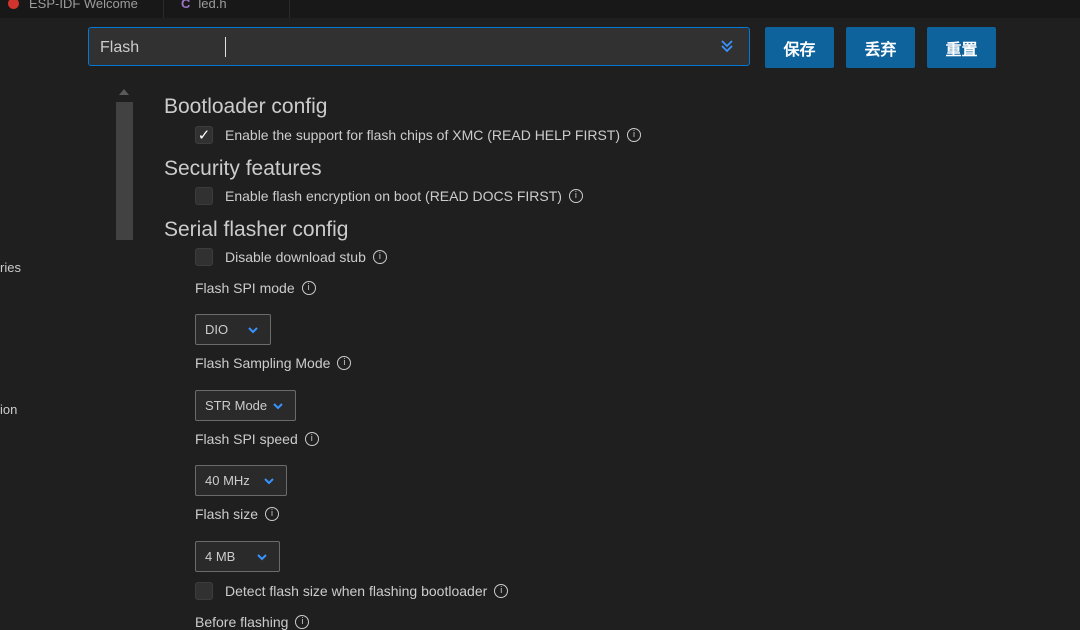 The image size is (1080, 630). Describe the element at coordinates (186, 5) in the screenshot. I see `c-file-icon: C` at that location.